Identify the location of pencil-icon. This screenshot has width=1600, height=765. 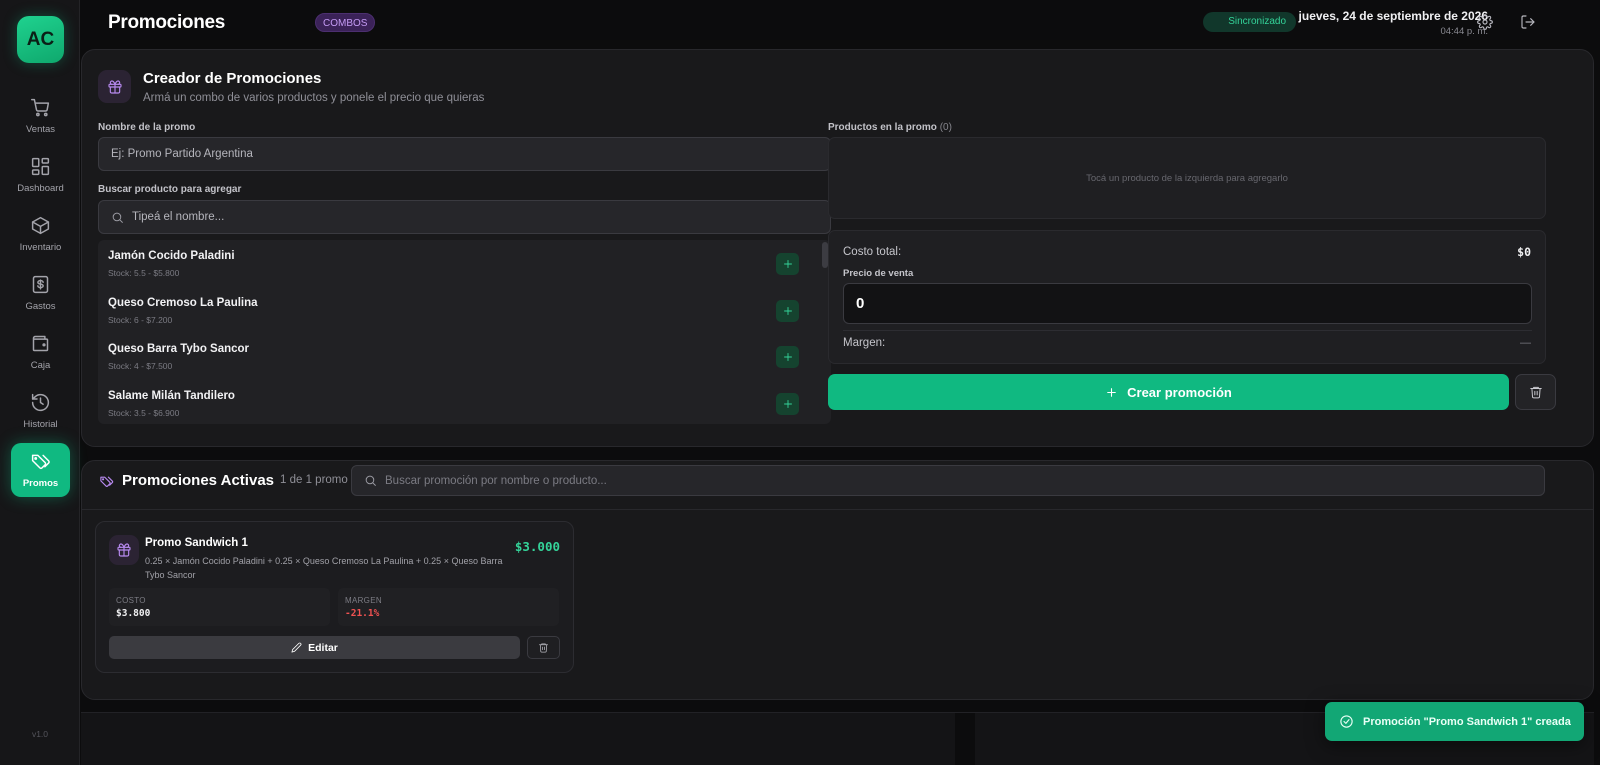
(296, 647).